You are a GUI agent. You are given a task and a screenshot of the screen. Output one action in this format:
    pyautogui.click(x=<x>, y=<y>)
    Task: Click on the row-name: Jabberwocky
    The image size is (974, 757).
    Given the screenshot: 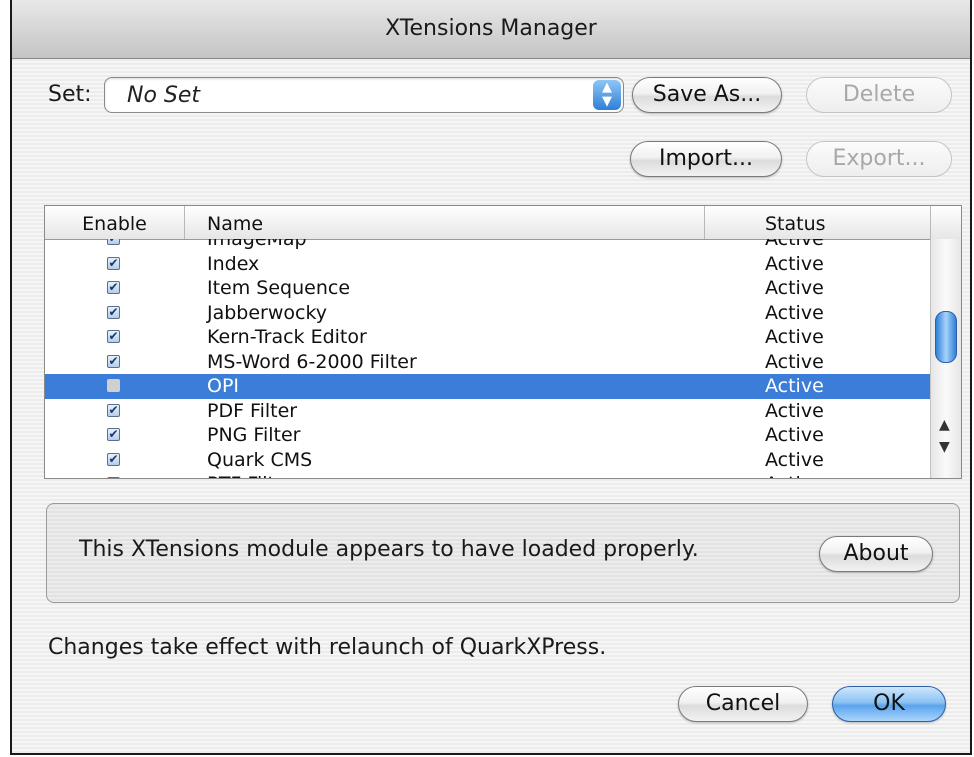 What is the action you would take?
    pyautogui.click(x=267, y=312)
    